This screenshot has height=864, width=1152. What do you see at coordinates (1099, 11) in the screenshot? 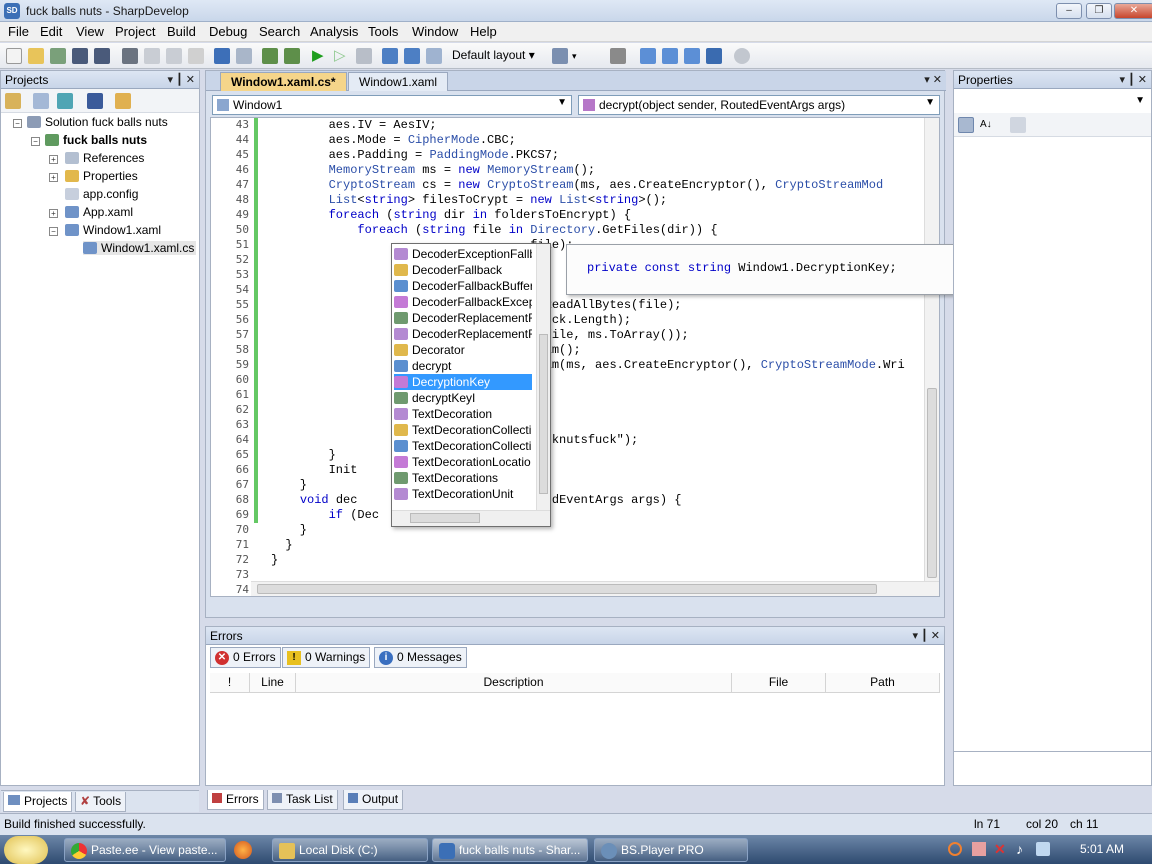
I see `maximize-button: ❐` at bounding box center [1099, 11].